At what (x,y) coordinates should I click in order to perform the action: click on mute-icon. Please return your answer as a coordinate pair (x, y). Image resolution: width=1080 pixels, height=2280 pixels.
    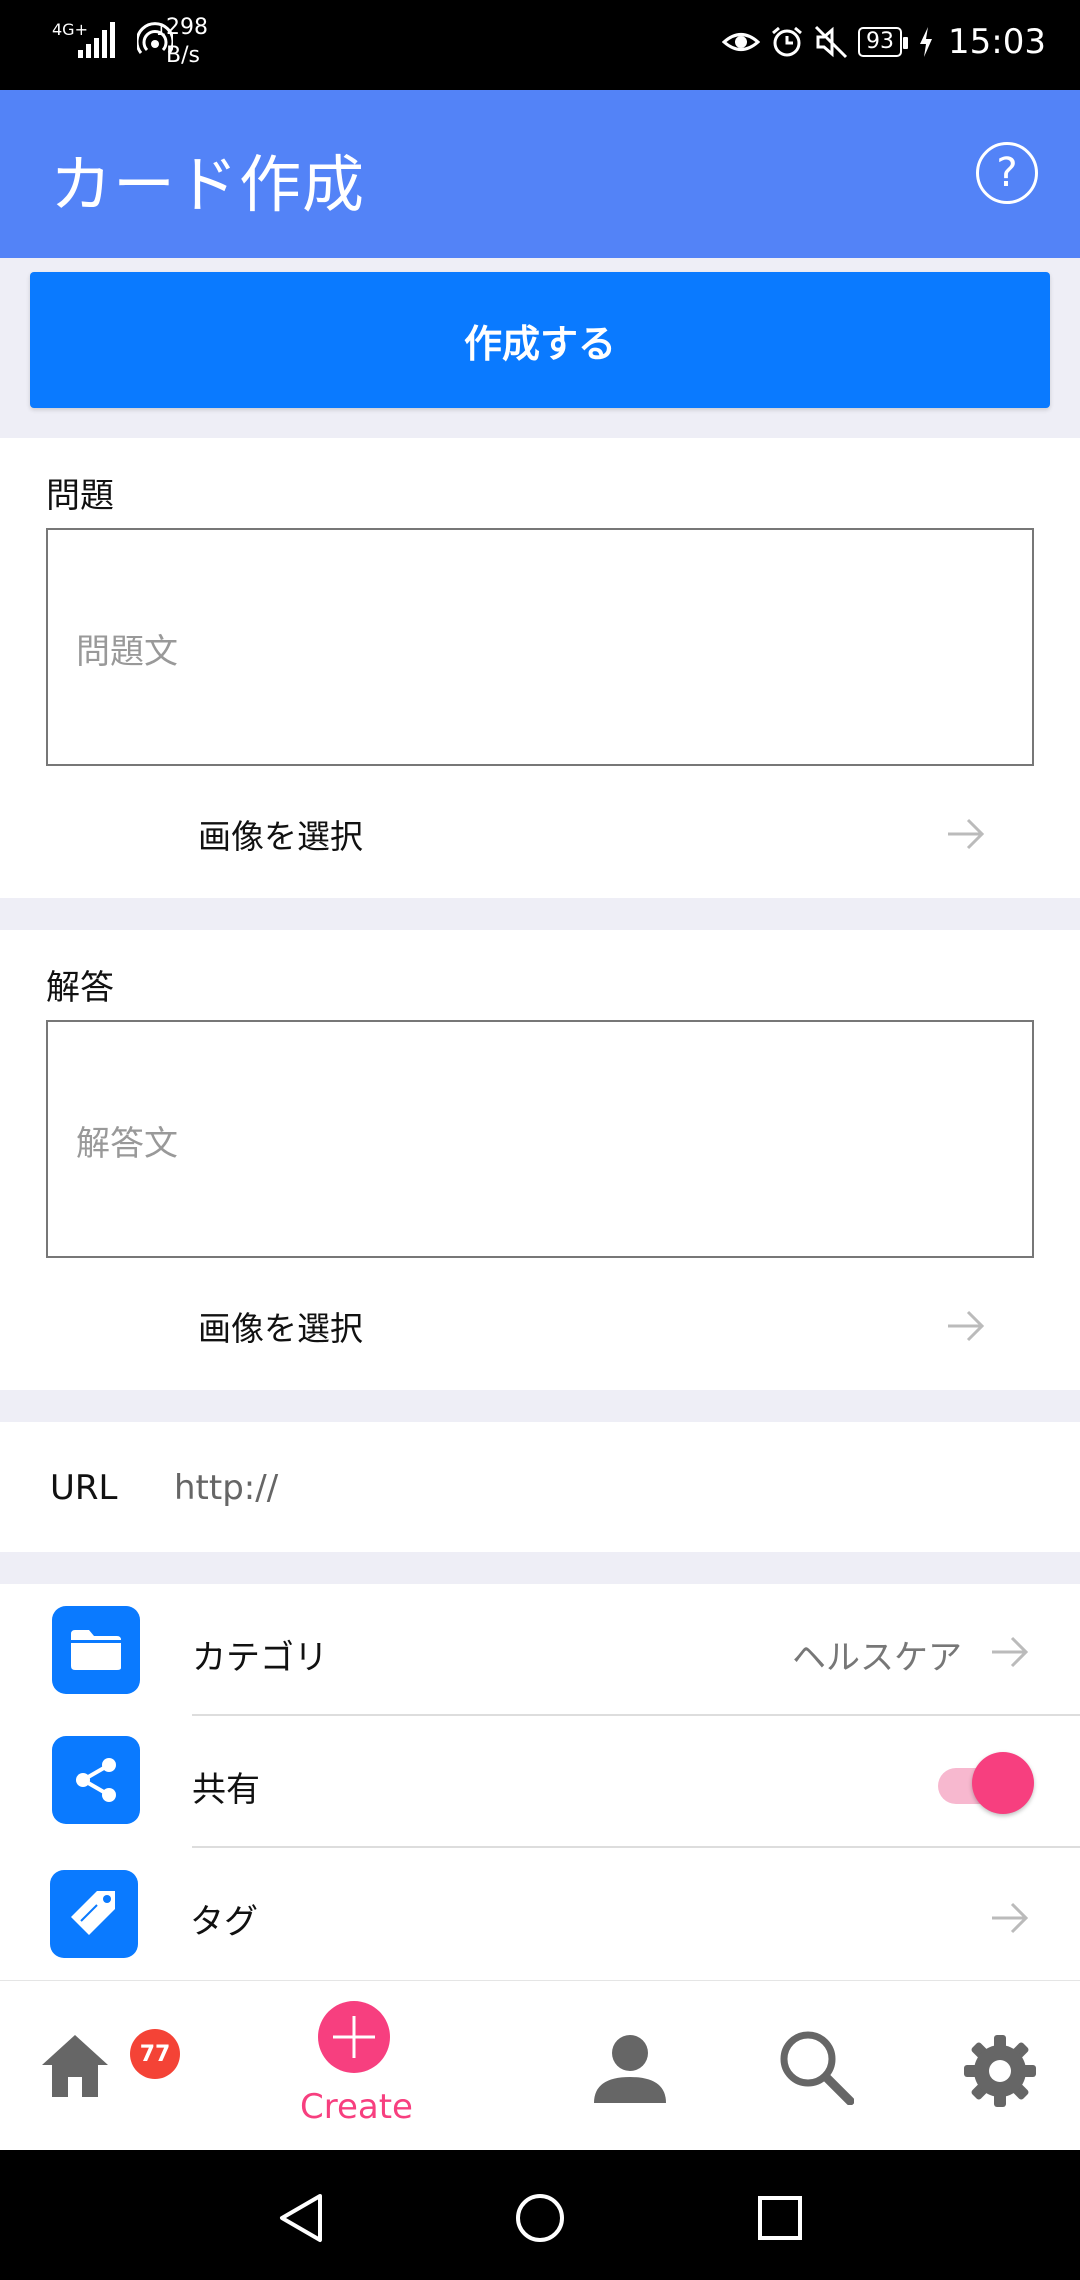
    Looking at the image, I should click on (831, 42).